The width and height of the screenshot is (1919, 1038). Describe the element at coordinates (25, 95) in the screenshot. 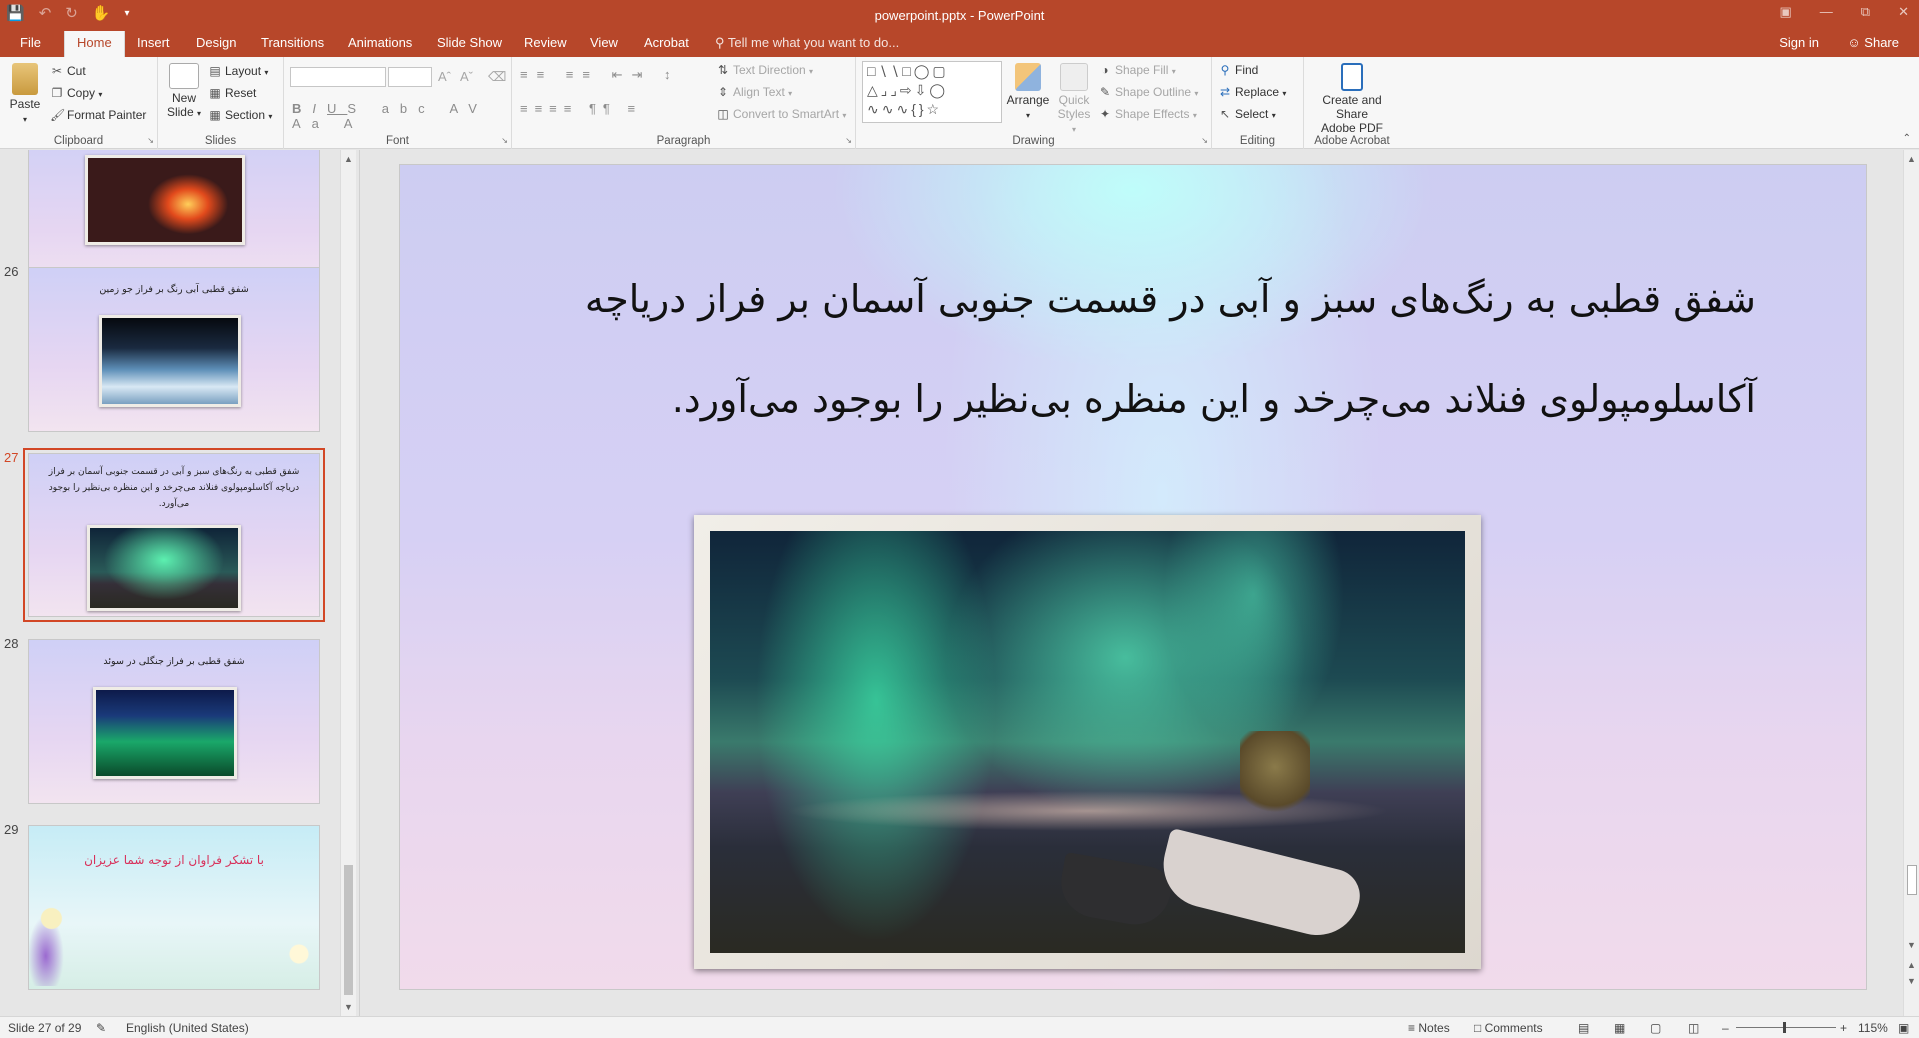

I see `paste-button: Paste ▾` at that location.